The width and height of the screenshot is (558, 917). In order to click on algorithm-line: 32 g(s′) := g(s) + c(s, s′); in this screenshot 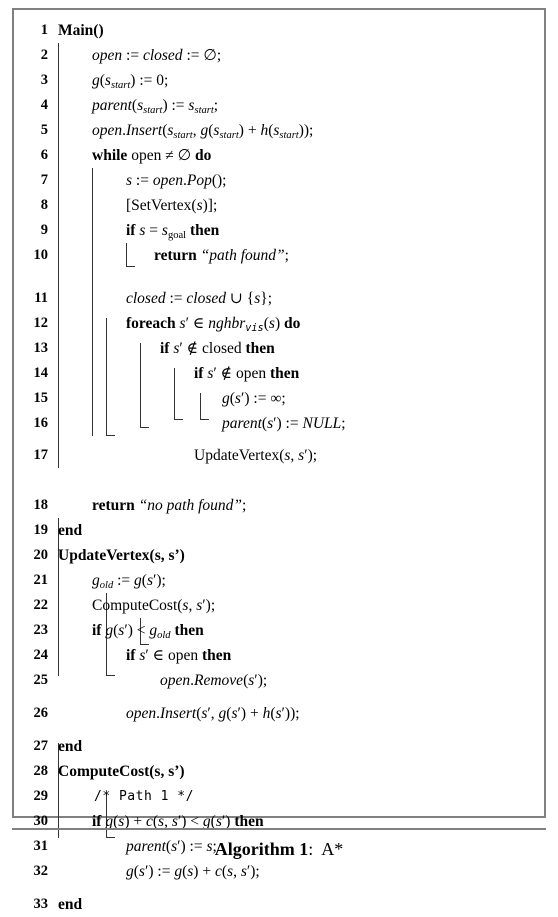, I will do `click(279, 871)`.